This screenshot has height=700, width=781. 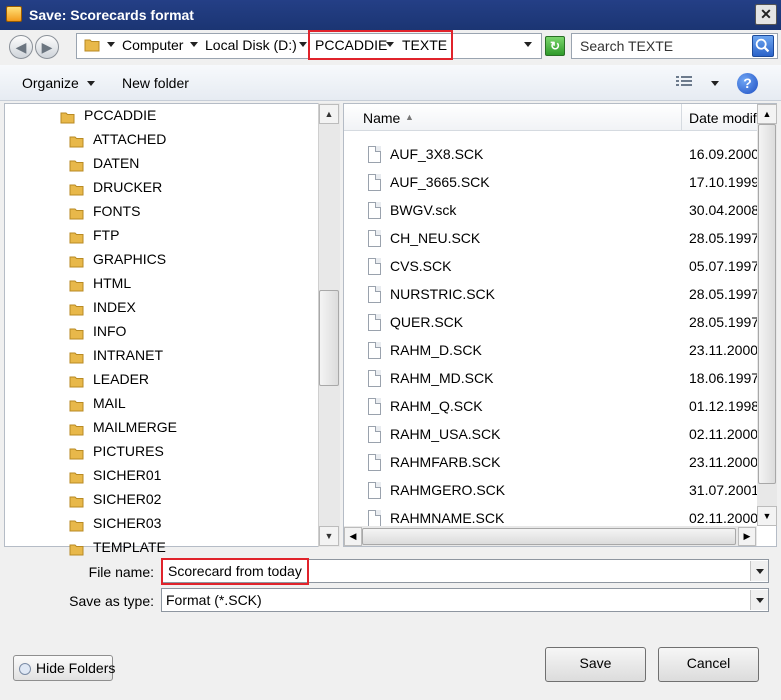 What do you see at coordinates (723, 406) in the screenshot?
I see `file-date: 01.12.1998` at bounding box center [723, 406].